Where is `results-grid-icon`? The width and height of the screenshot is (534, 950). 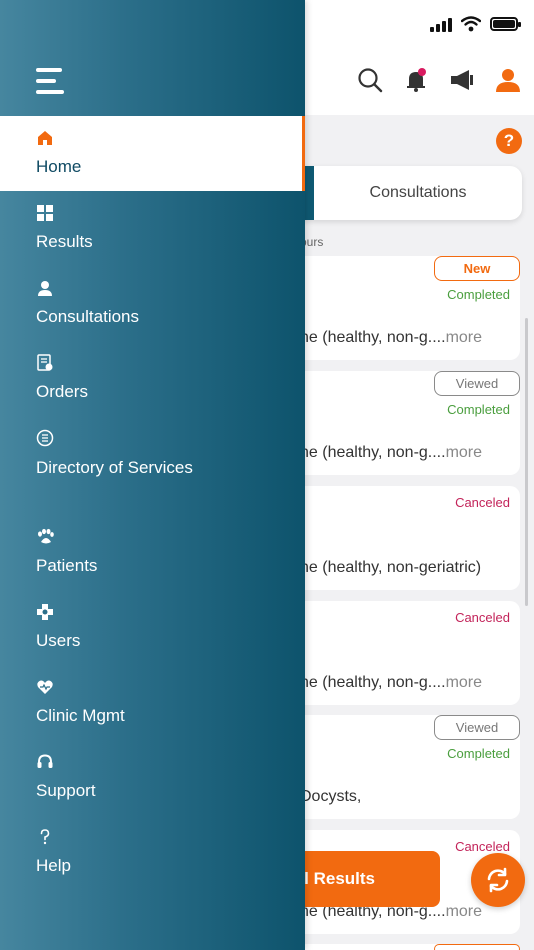
results-grid-icon is located at coordinates (45, 213).